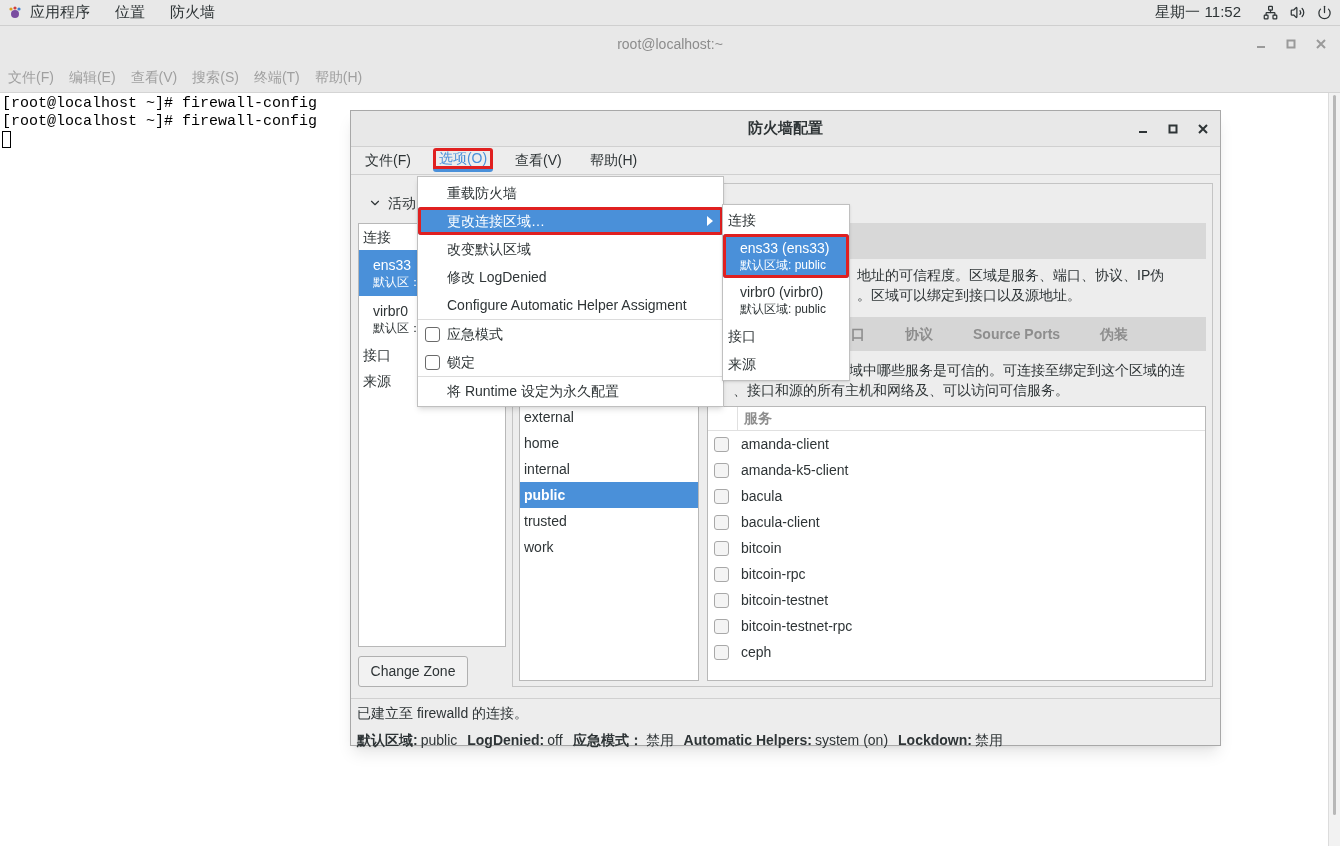 This screenshot has width=1340, height=846. I want to click on service-name: bitcoin-testnet-rpc, so click(797, 626).